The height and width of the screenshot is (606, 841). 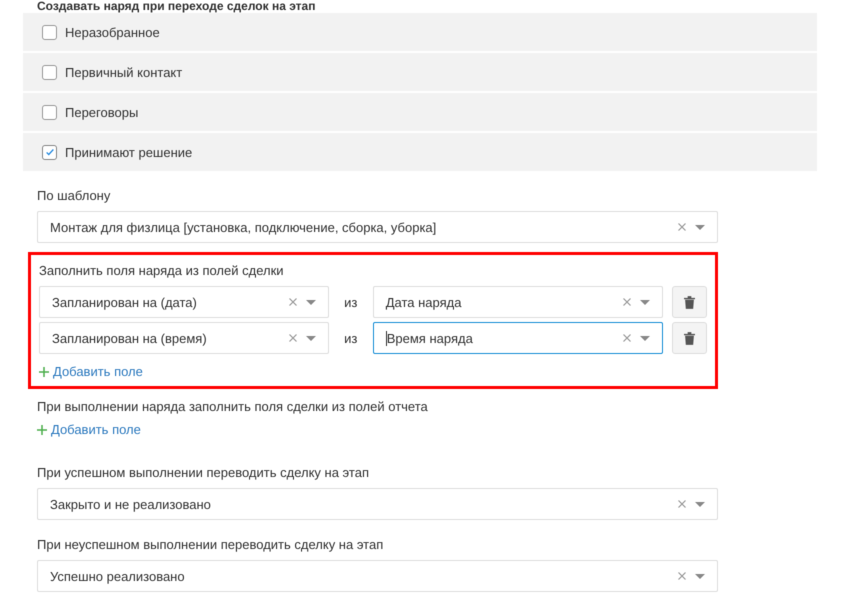 I want to click on stage-label: Первичный контакт, so click(x=123, y=72).